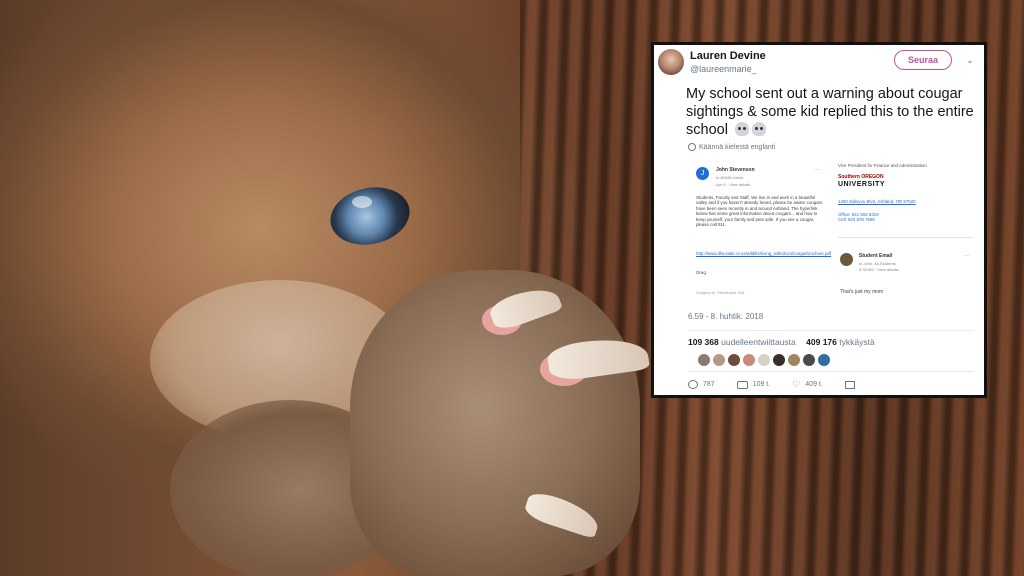  I want to click on university-logo: Southern OREGON UNIVERSITY, so click(885, 183).